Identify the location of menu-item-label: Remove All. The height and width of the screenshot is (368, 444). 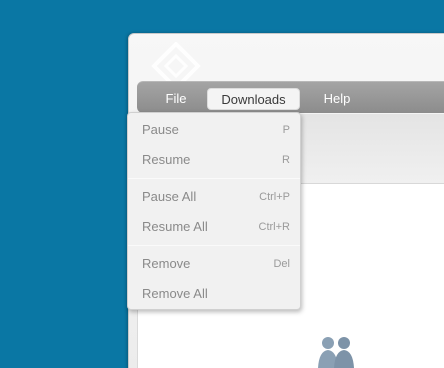
(175, 293).